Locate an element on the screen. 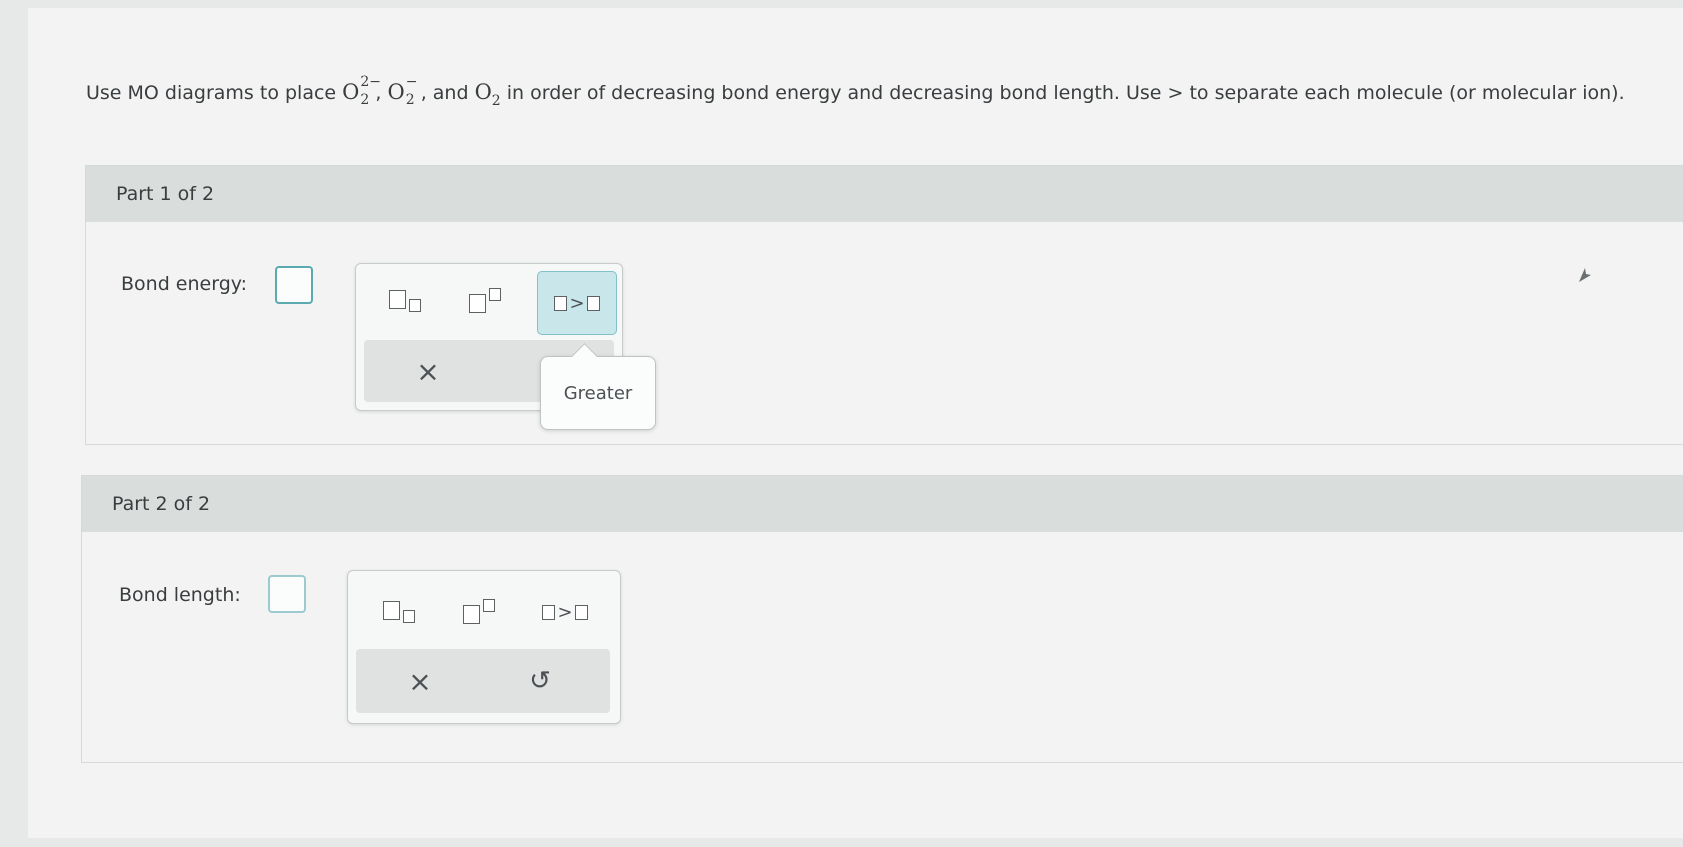  greater-tool-button: > is located at coordinates (577, 303).